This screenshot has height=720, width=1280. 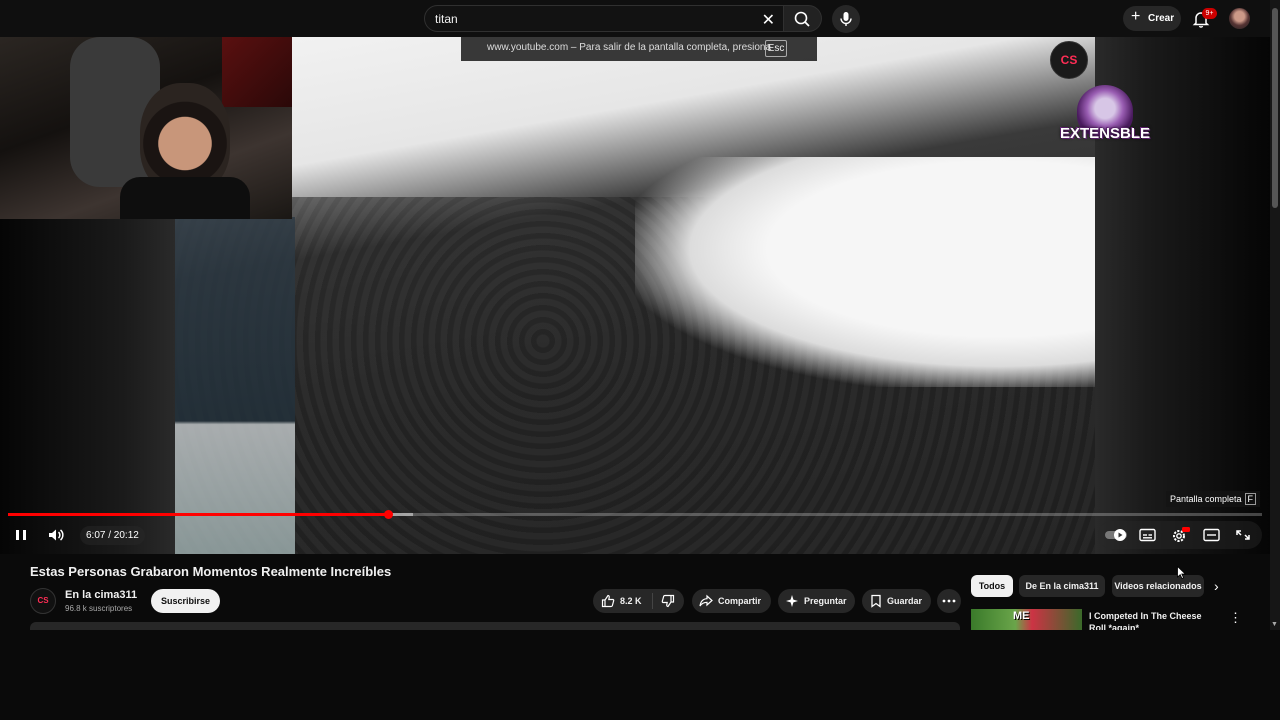 What do you see at coordinates (776, 48) in the screenshot?
I see `fullscreen-notice-key: Esc` at bounding box center [776, 48].